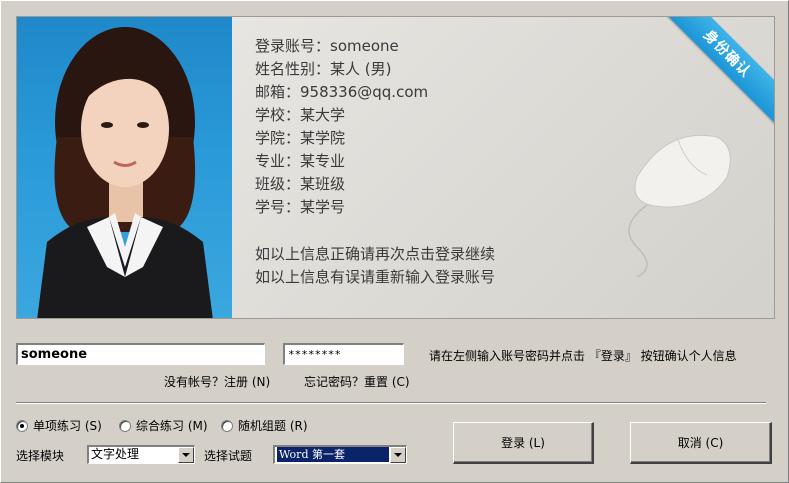 The image size is (789, 483). Describe the element at coordinates (300, 138) in the screenshot. I see `college-line: 学院：某学院` at that location.